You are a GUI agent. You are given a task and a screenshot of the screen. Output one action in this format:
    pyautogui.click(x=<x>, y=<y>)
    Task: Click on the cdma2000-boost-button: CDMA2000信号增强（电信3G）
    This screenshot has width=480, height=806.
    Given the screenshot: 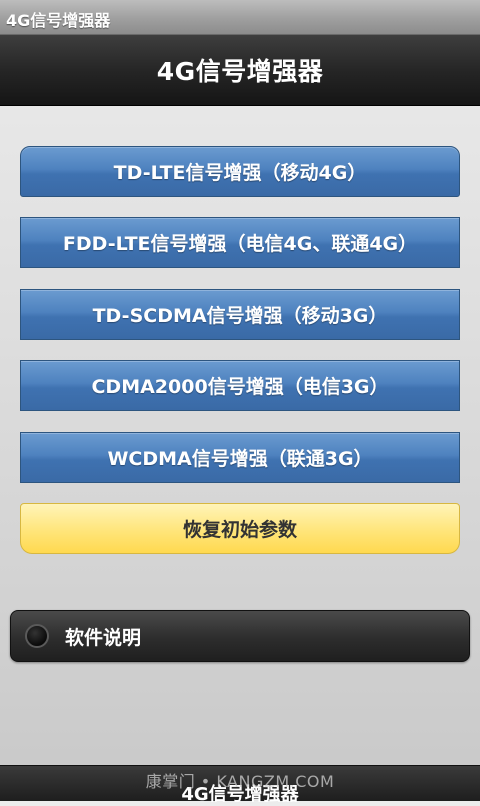 What is the action you would take?
    pyautogui.click(x=240, y=385)
    